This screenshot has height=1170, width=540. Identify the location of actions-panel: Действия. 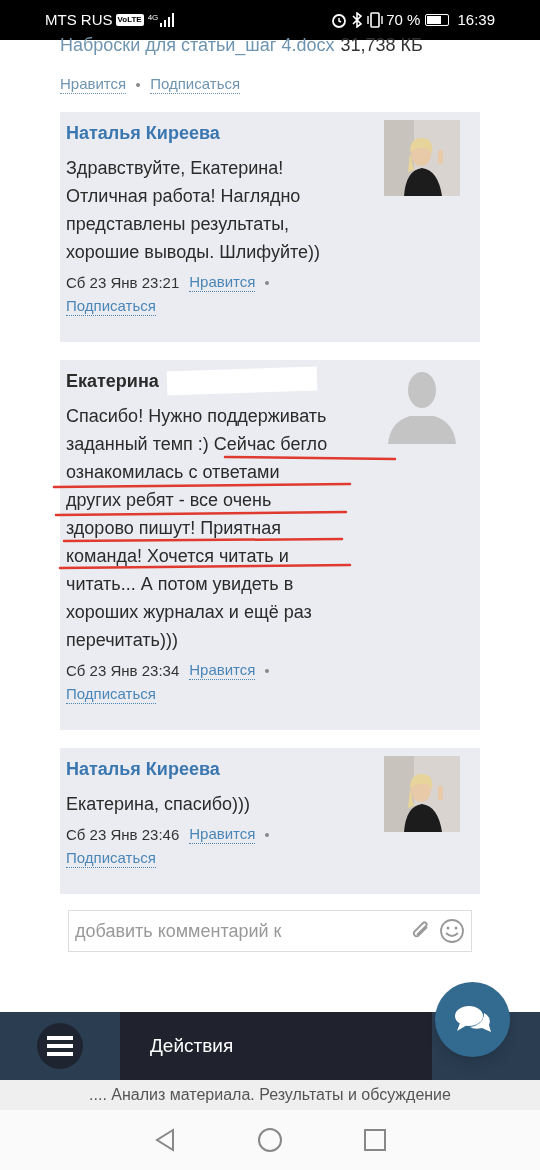
(276, 1046).